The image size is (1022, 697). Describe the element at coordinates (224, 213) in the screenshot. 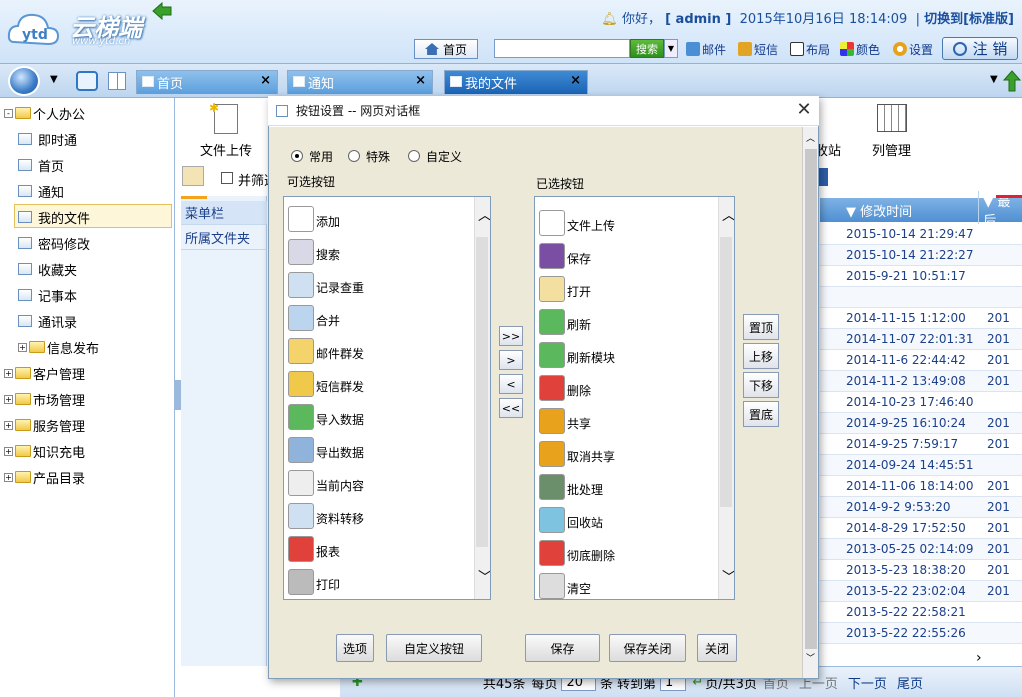

I see `menu-bar-item: 菜单栏` at that location.